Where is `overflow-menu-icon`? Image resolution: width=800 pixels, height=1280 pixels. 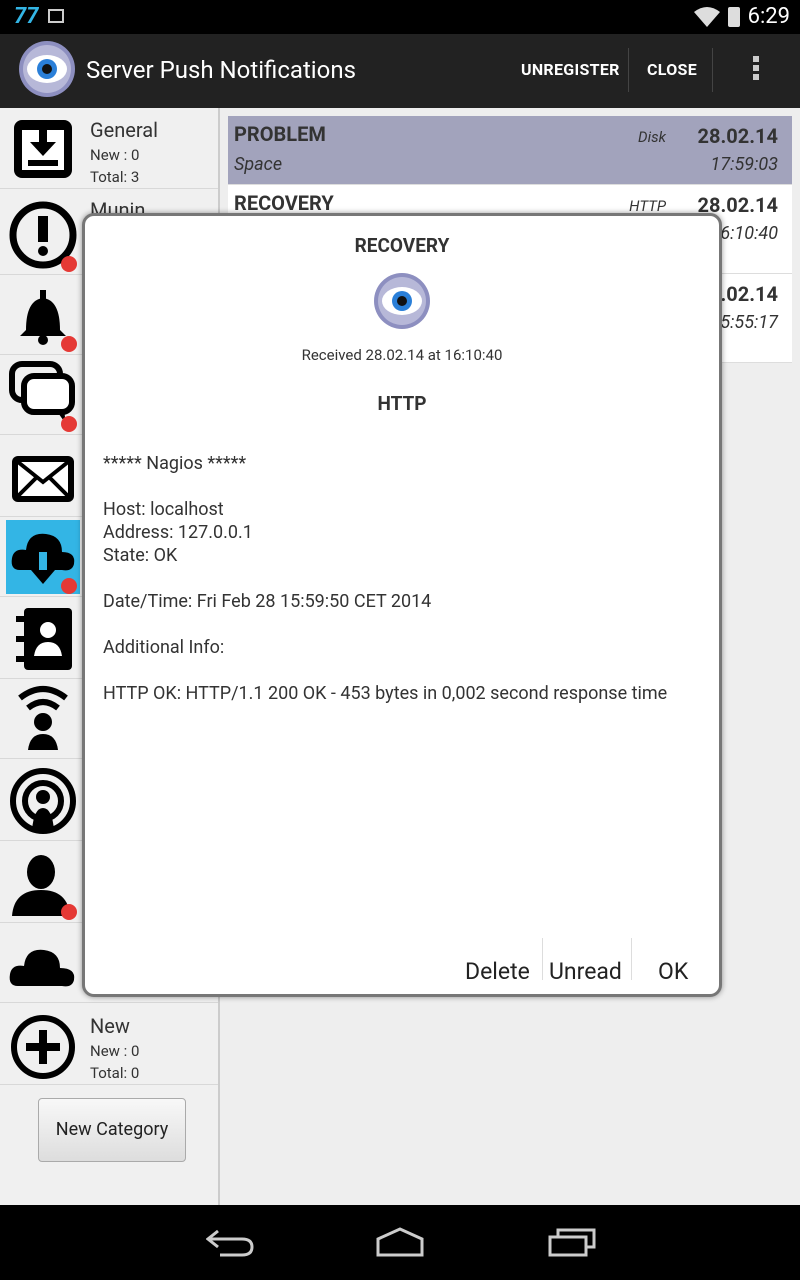
overflow-menu-icon is located at coordinates (756, 71).